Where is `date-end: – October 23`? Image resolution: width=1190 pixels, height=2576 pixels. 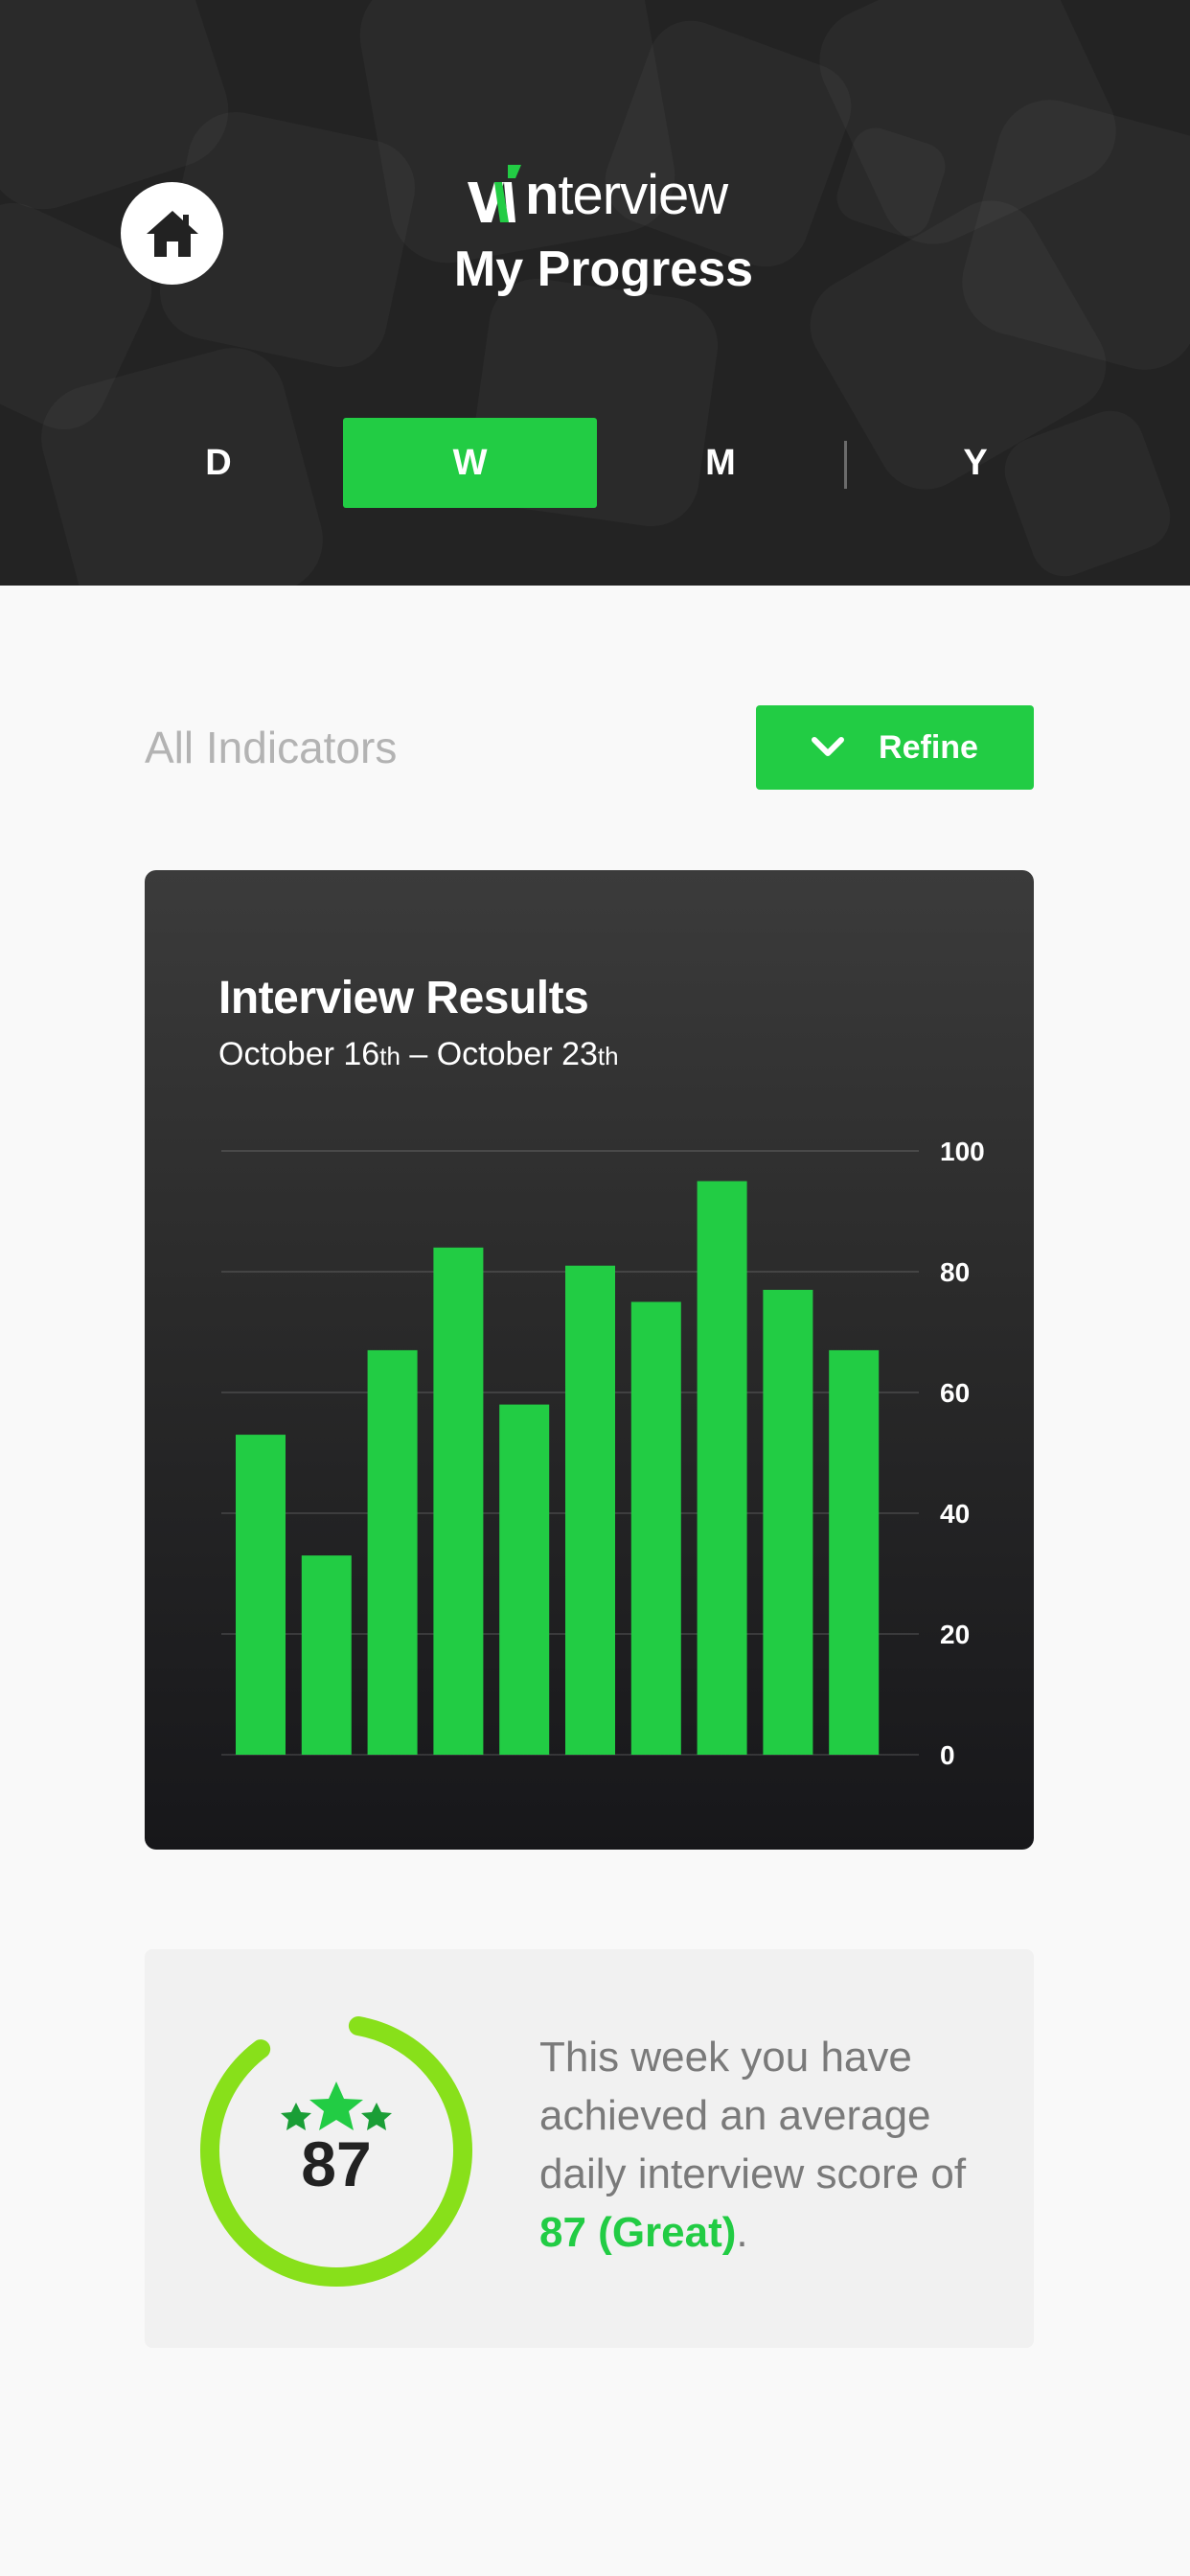
date-end: – October 23 is located at coordinates (499, 1054).